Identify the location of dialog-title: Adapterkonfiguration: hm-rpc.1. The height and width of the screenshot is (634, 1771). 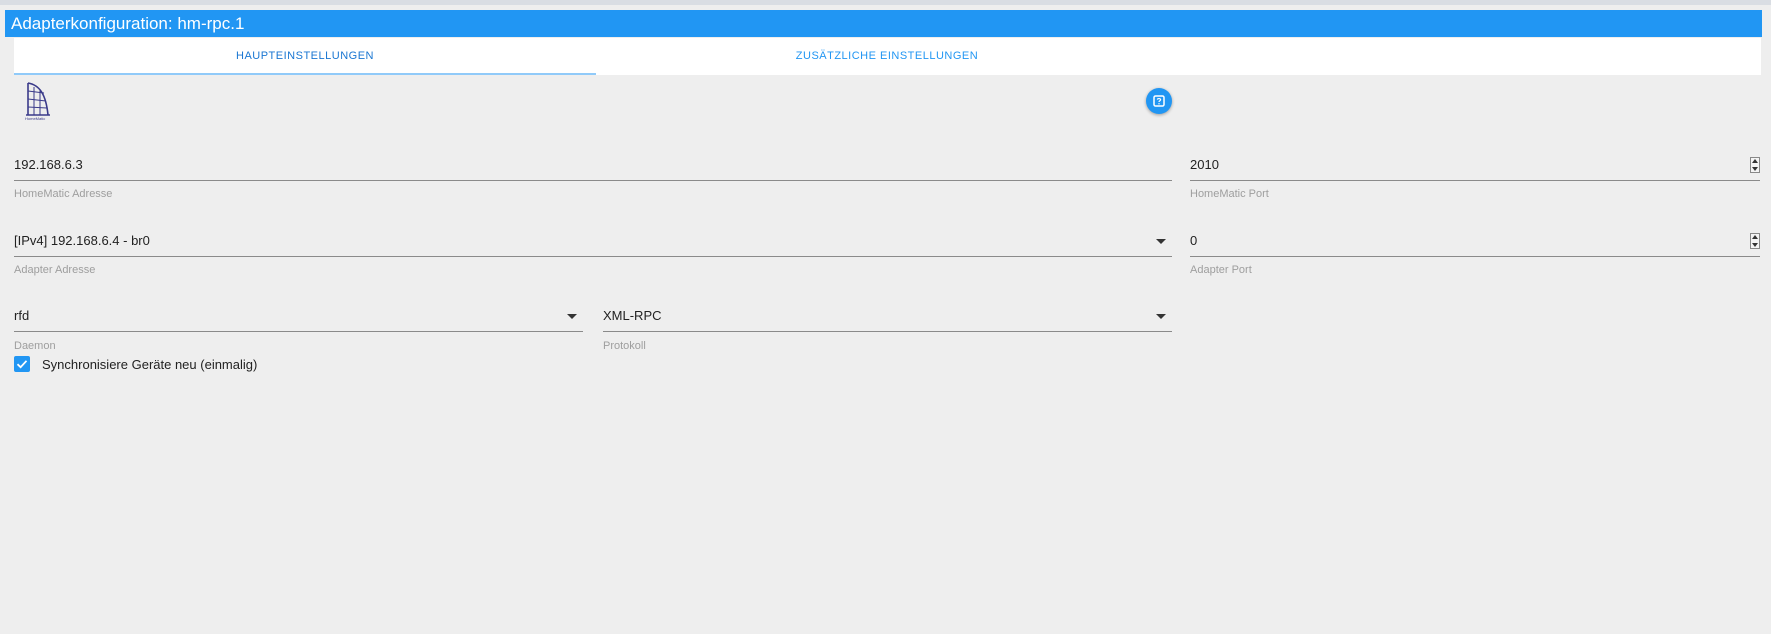
(883, 23).